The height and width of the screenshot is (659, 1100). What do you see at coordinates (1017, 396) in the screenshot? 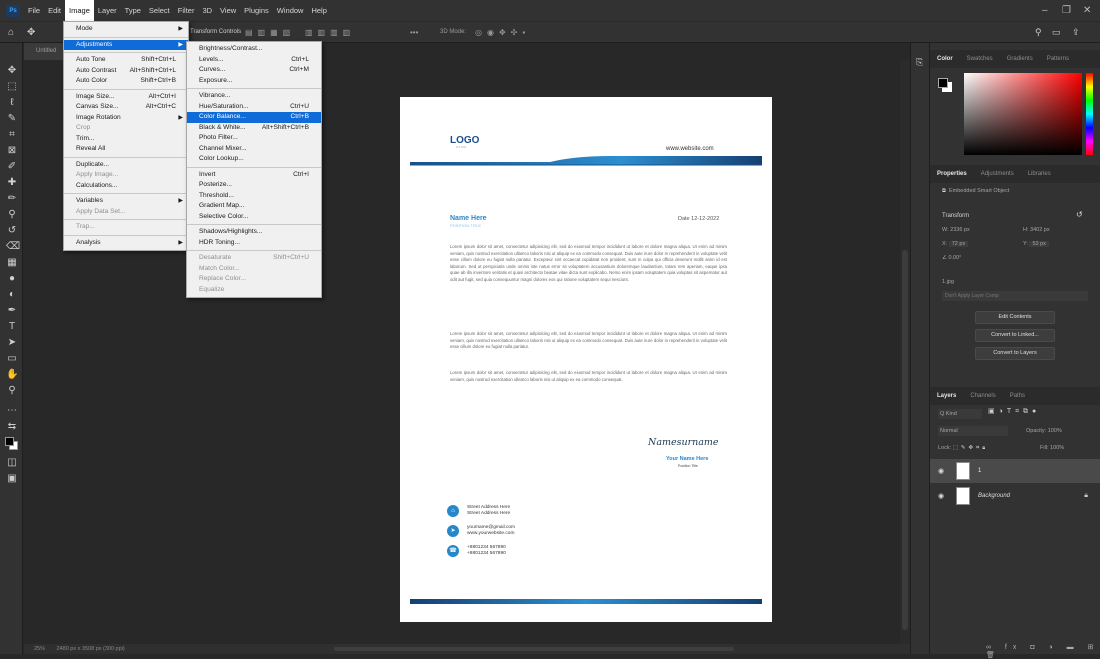
I see `tab-paths: Paths` at bounding box center [1017, 396].